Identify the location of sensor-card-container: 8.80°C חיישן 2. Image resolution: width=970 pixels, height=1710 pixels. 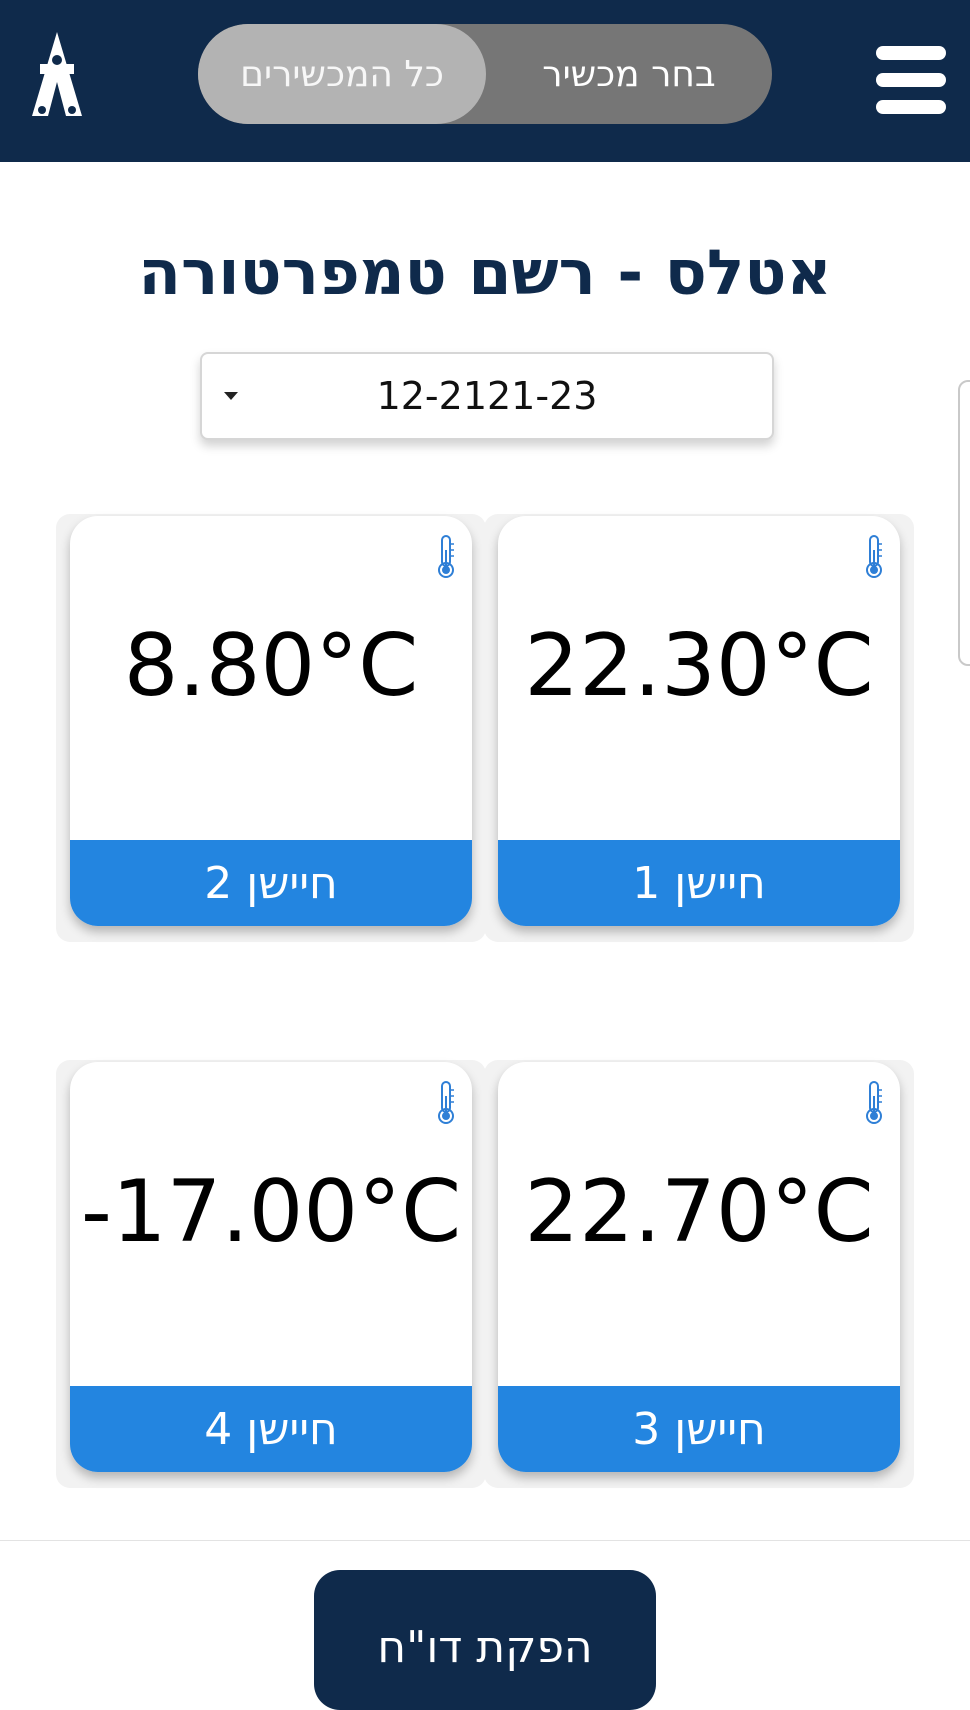
(271, 728).